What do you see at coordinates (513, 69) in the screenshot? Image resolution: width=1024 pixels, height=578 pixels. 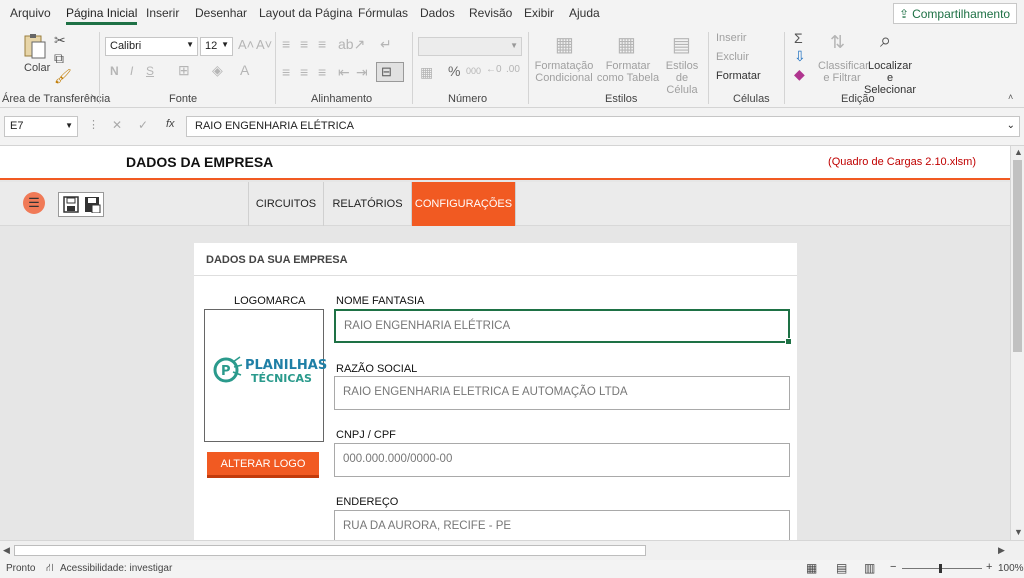 I see `decrease-decimal-icon: .00` at bounding box center [513, 69].